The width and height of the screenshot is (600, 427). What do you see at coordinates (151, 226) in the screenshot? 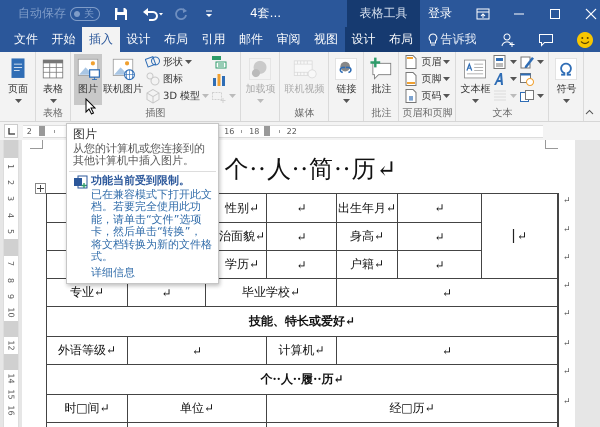
I see `warning-text: 已在兼容模式下打开此文档。若要完全使用此功能，请单击“文件”选项卡，然后单击“转换”，将文档转换为新的文件格式。` at bounding box center [151, 226].